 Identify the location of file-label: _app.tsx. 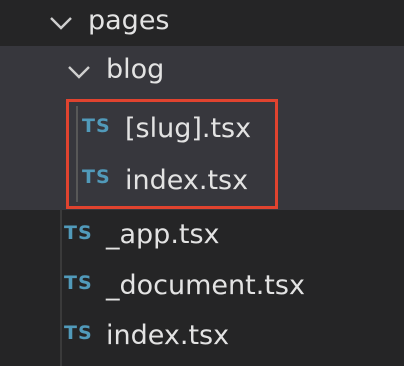
(163, 234).